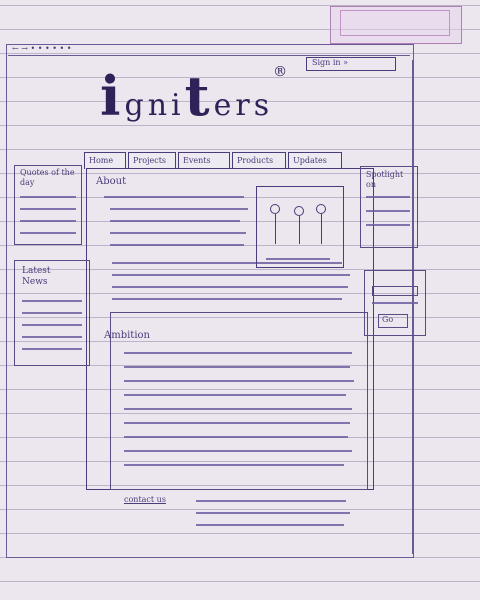 The image size is (480, 600). Describe the element at coordinates (145, 499) in the screenshot. I see `footer-contact-link: contact us` at that location.